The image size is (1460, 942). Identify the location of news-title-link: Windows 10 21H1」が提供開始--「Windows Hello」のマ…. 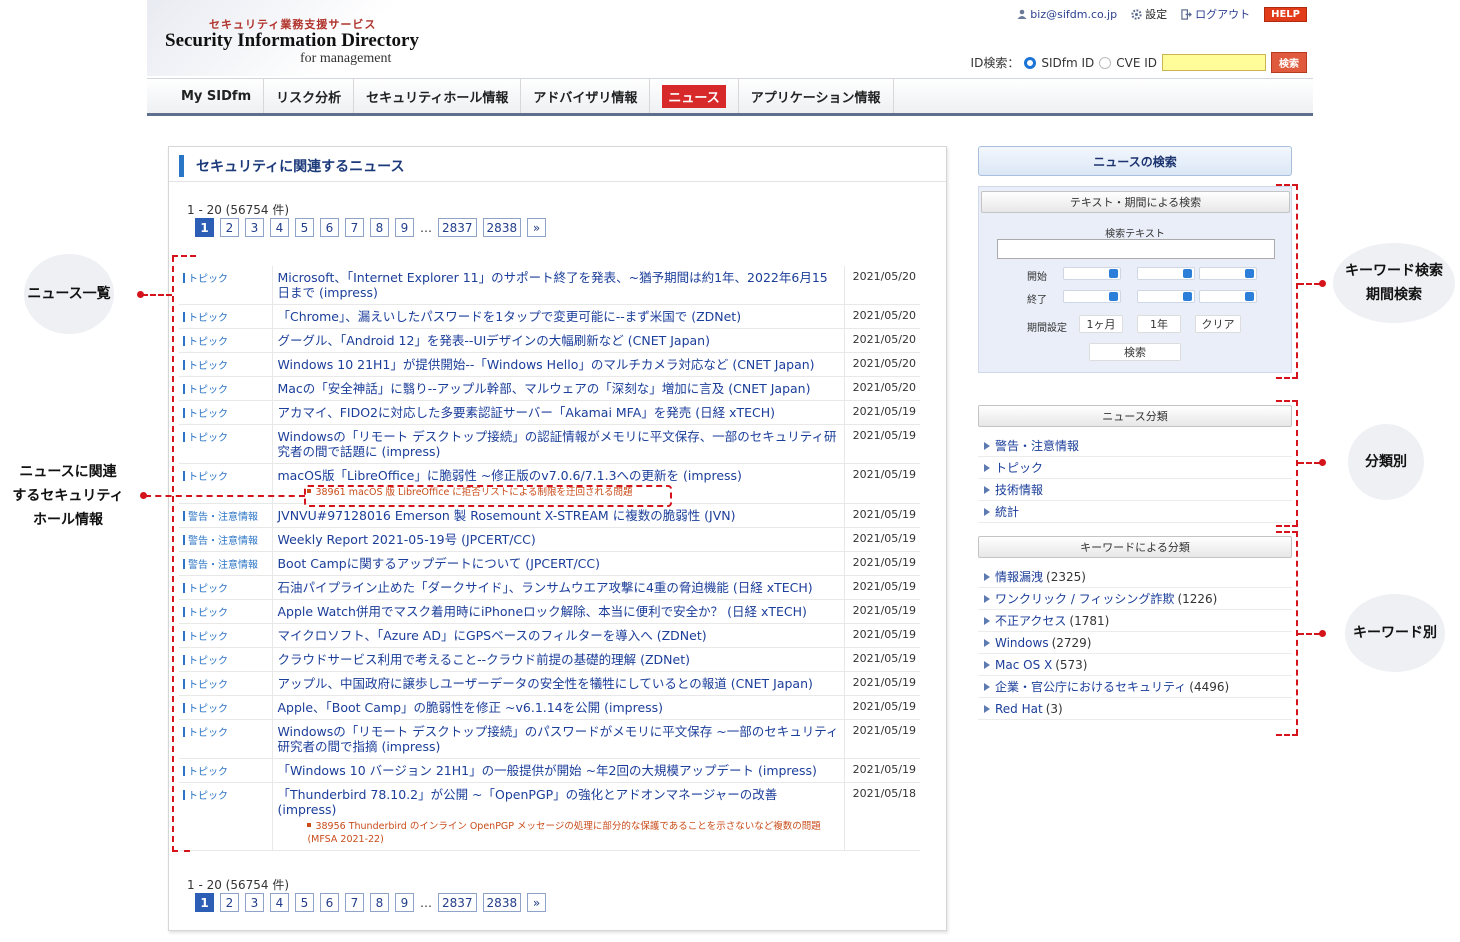
(558, 364).